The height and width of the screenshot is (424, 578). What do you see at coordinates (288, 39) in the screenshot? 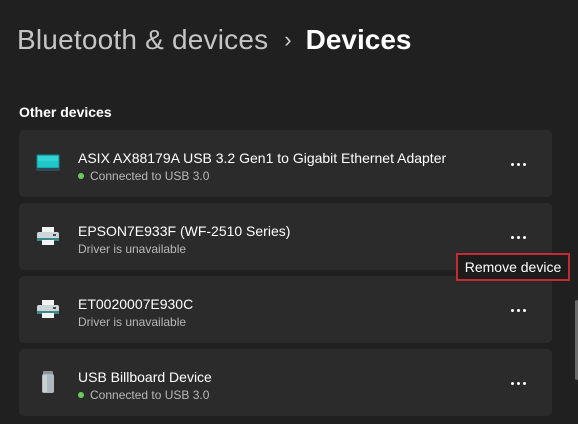
I see `breadcrumb-chevron-icon: ›` at bounding box center [288, 39].